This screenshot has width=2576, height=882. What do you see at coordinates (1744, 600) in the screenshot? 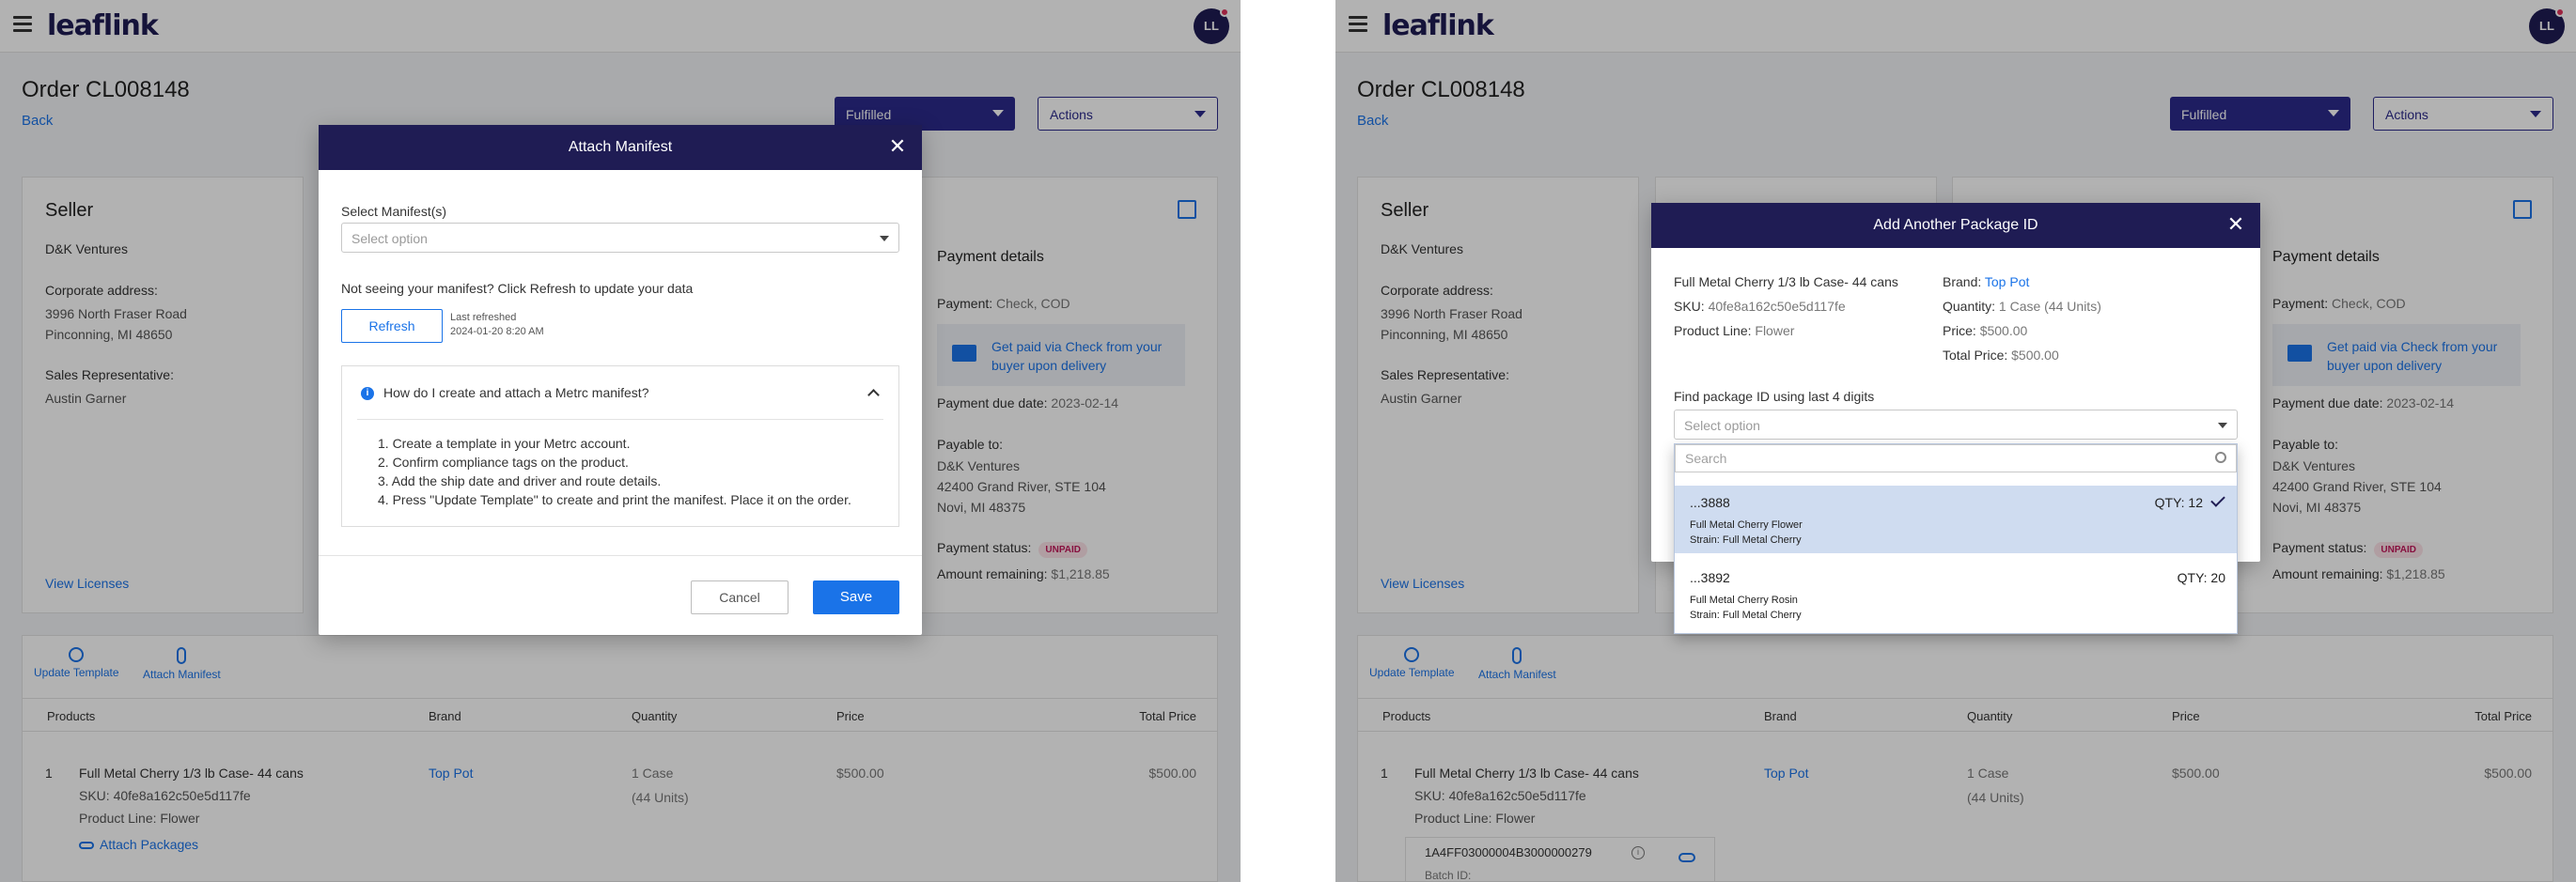
I see `option-product: Full Metal Cherry Rosin` at bounding box center [1744, 600].